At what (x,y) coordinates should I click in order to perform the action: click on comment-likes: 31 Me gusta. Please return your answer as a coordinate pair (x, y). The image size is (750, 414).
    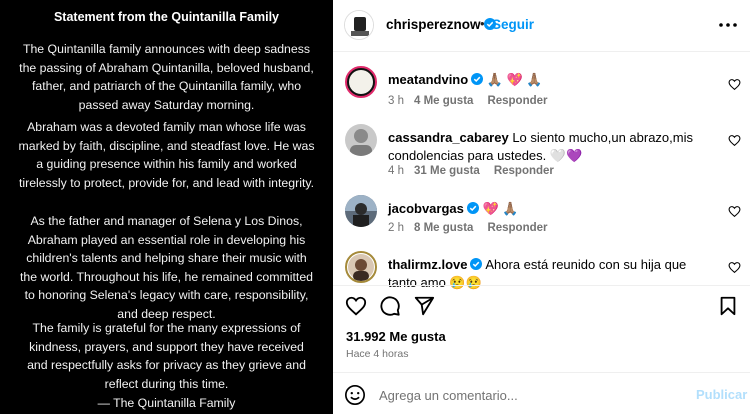
    Looking at the image, I should click on (447, 171).